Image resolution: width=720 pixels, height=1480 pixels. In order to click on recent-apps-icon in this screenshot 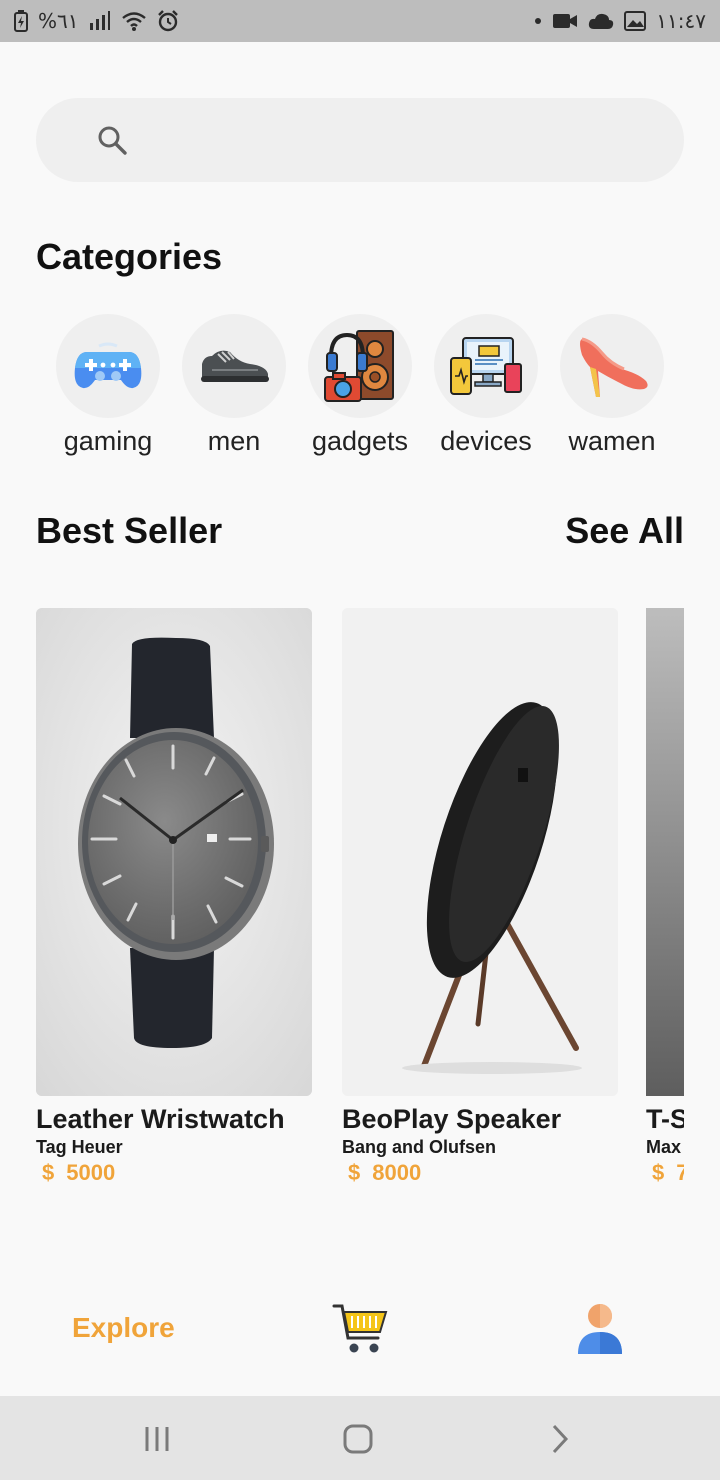, I will do `click(157, 1439)`.